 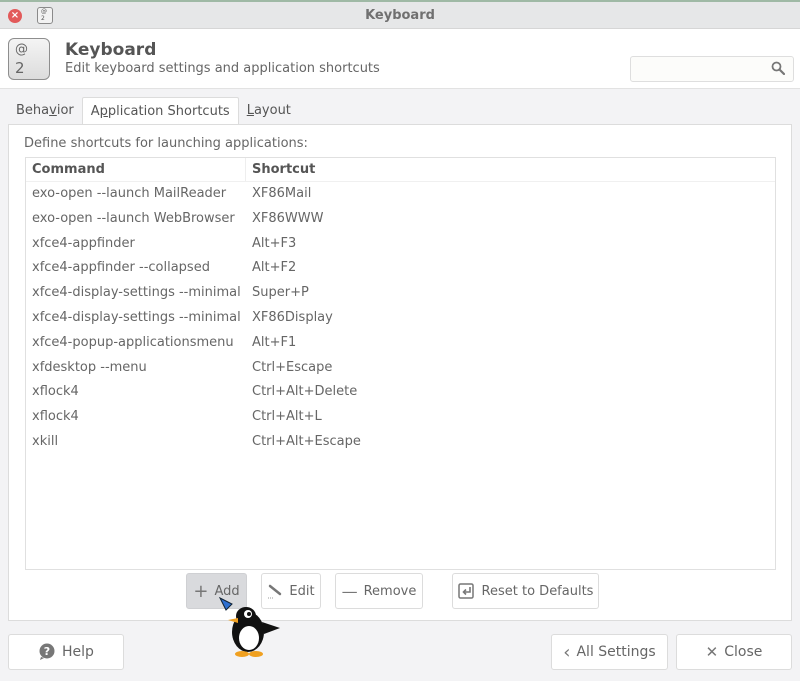 What do you see at coordinates (778, 68) in the screenshot?
I see `search-icon` at bounding box center [778, 68].